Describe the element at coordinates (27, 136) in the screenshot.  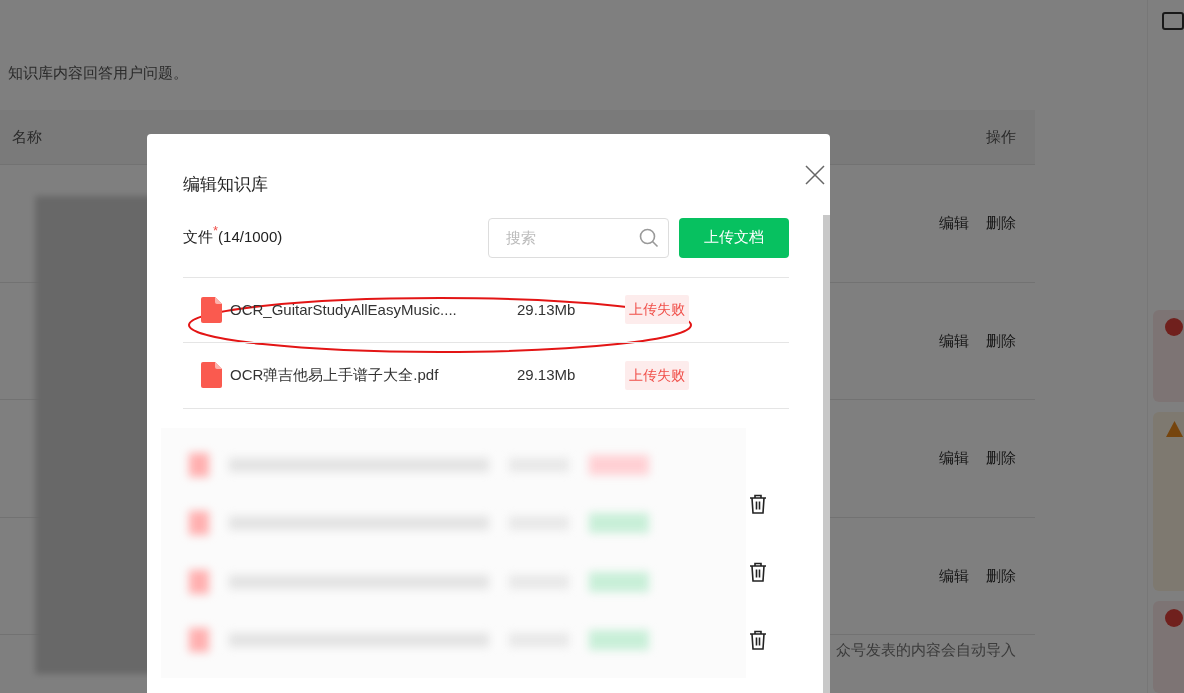
I see `column-header: 名称` at that location.